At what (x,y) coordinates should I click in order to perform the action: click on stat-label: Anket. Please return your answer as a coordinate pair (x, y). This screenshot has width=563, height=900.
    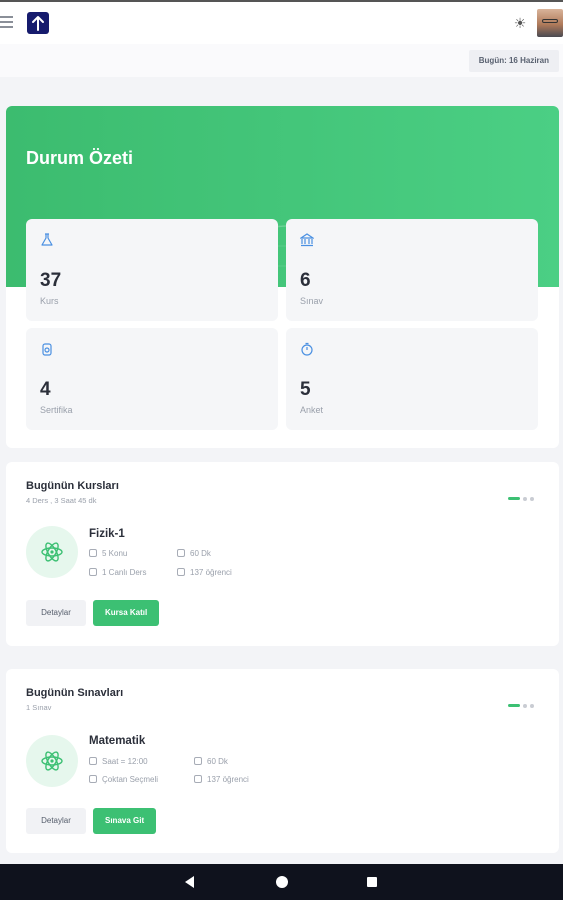
    Looking at the image, I should click on (312, 410).